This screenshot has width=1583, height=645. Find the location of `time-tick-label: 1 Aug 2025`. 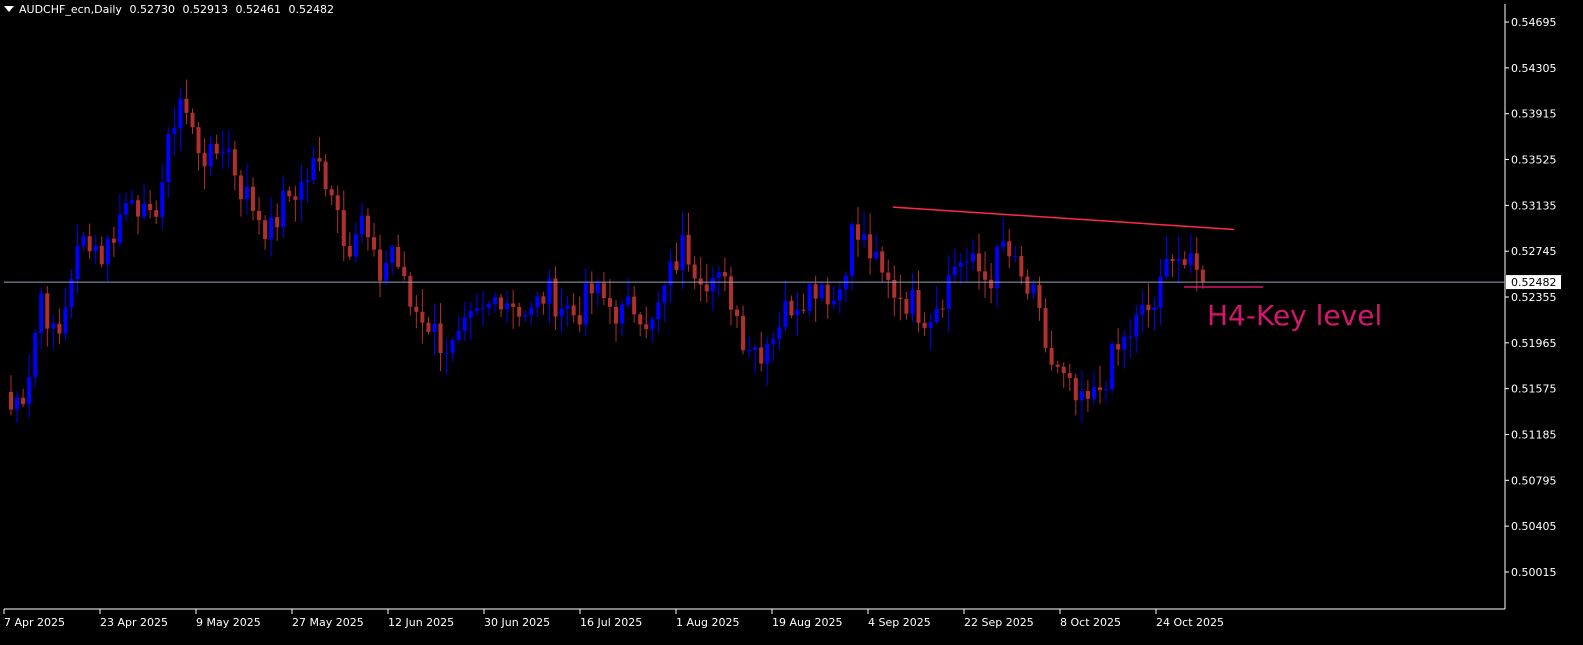

time-tick-label: 1 Aug 2025 is located at coordinates (707, 622).